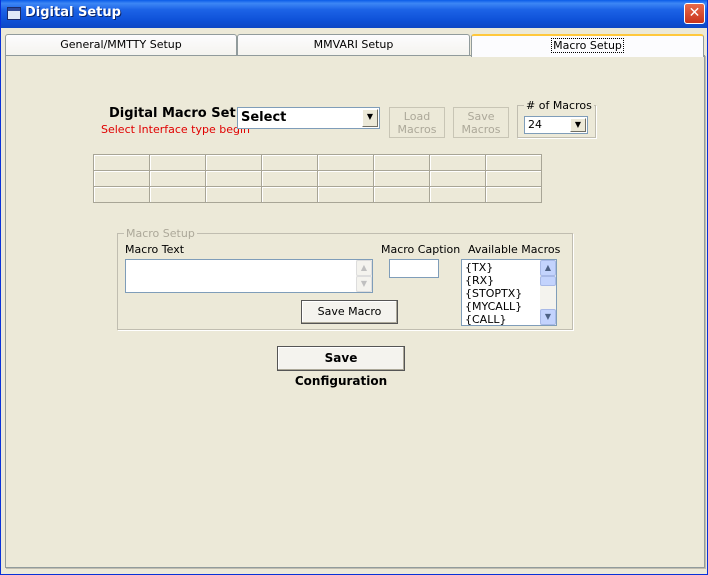 This screenshot has height=575, width=708. I want to click on macro-text-label: Macro Text, so click(155, 249).